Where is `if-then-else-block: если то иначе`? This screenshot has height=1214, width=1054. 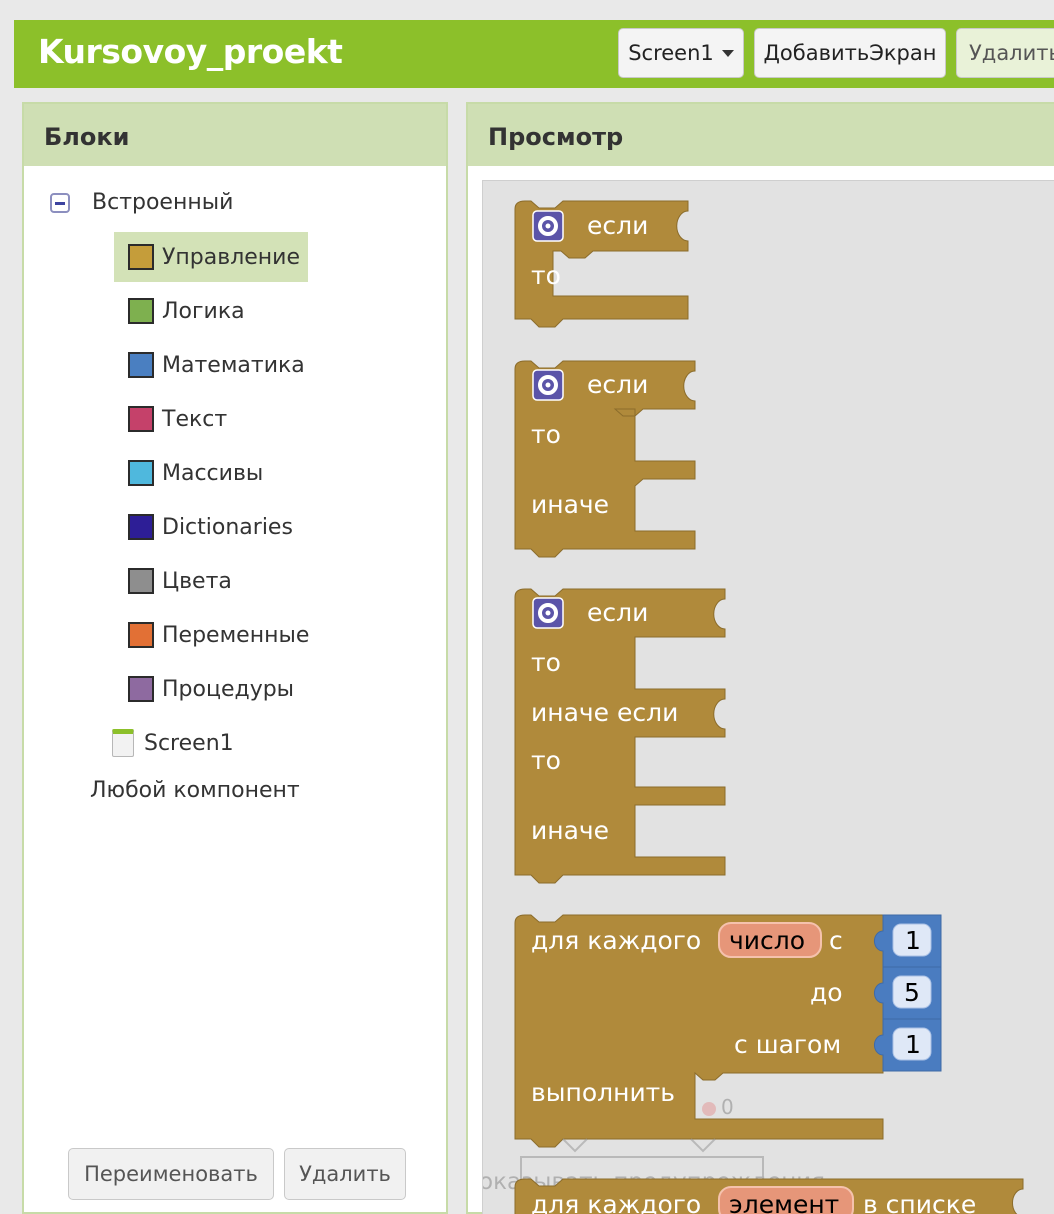 if-then-else-block: если то иначе is located at coordinates (605, 459).